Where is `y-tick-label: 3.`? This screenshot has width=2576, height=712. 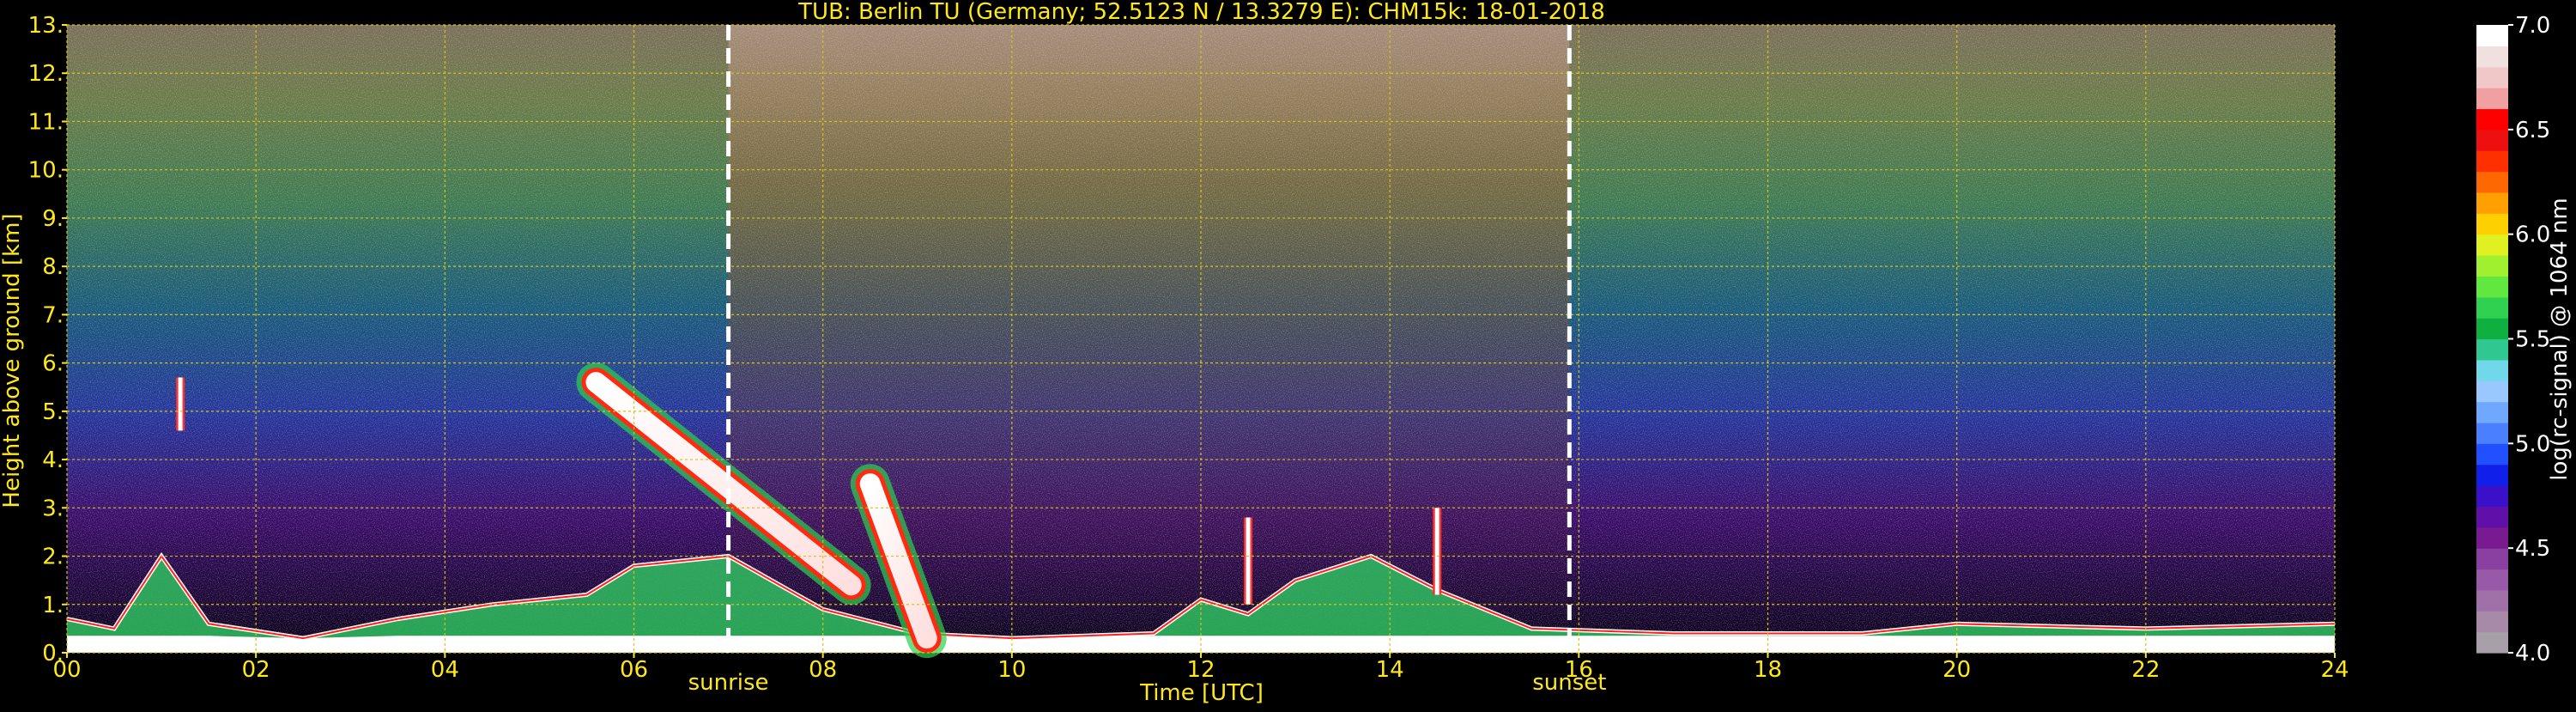 y-tick-label: 3. is located at coordinates (53, 508).